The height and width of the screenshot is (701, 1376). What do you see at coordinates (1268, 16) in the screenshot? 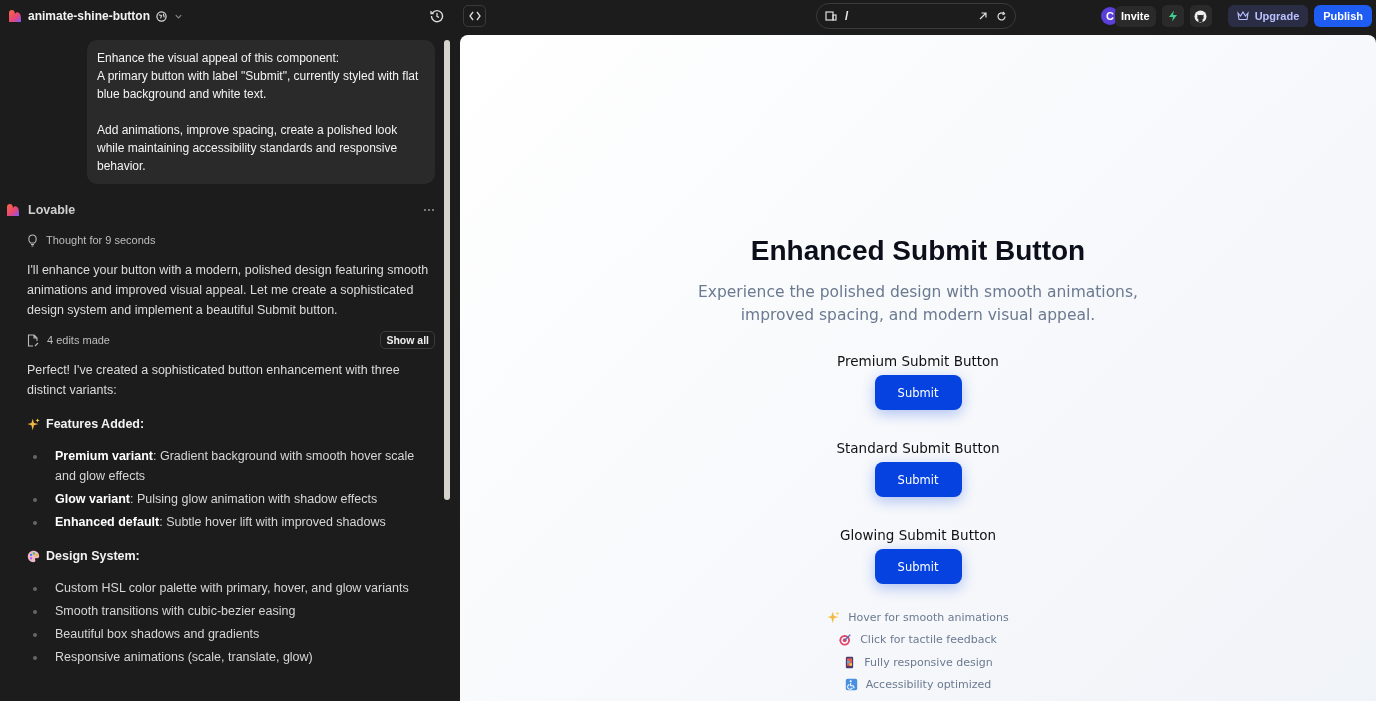
I see `upgrade-button: Upgrade` at bounding box center [1268, 16].